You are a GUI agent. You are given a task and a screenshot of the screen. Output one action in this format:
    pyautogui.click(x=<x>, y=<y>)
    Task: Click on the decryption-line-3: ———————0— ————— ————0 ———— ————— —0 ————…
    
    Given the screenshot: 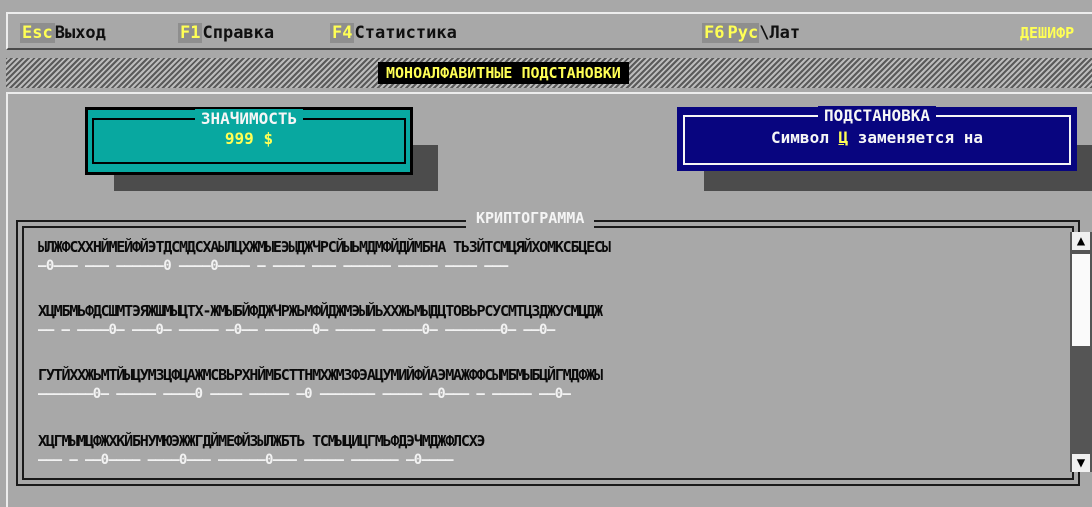 What is the action you would take?
    pyautogui.click(x=304, y=394)
    